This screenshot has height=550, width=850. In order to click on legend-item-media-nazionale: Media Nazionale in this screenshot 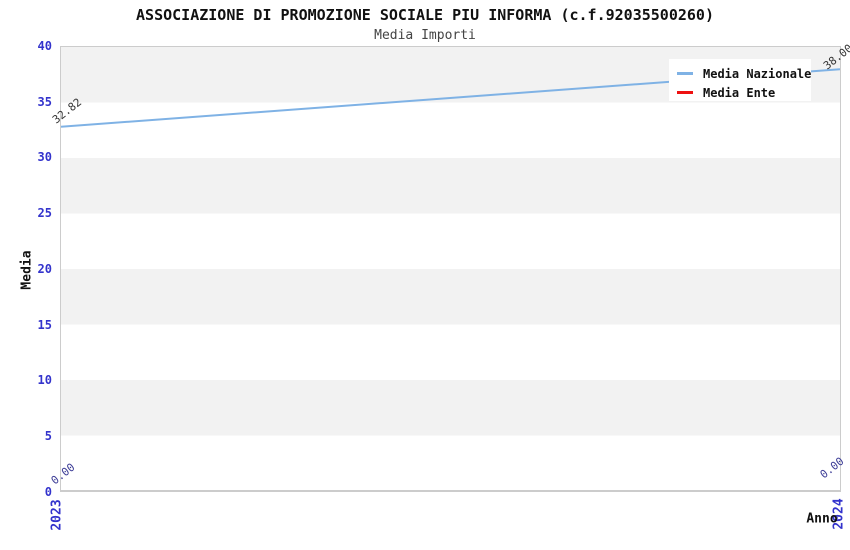, I will do `click(744, 73)`.